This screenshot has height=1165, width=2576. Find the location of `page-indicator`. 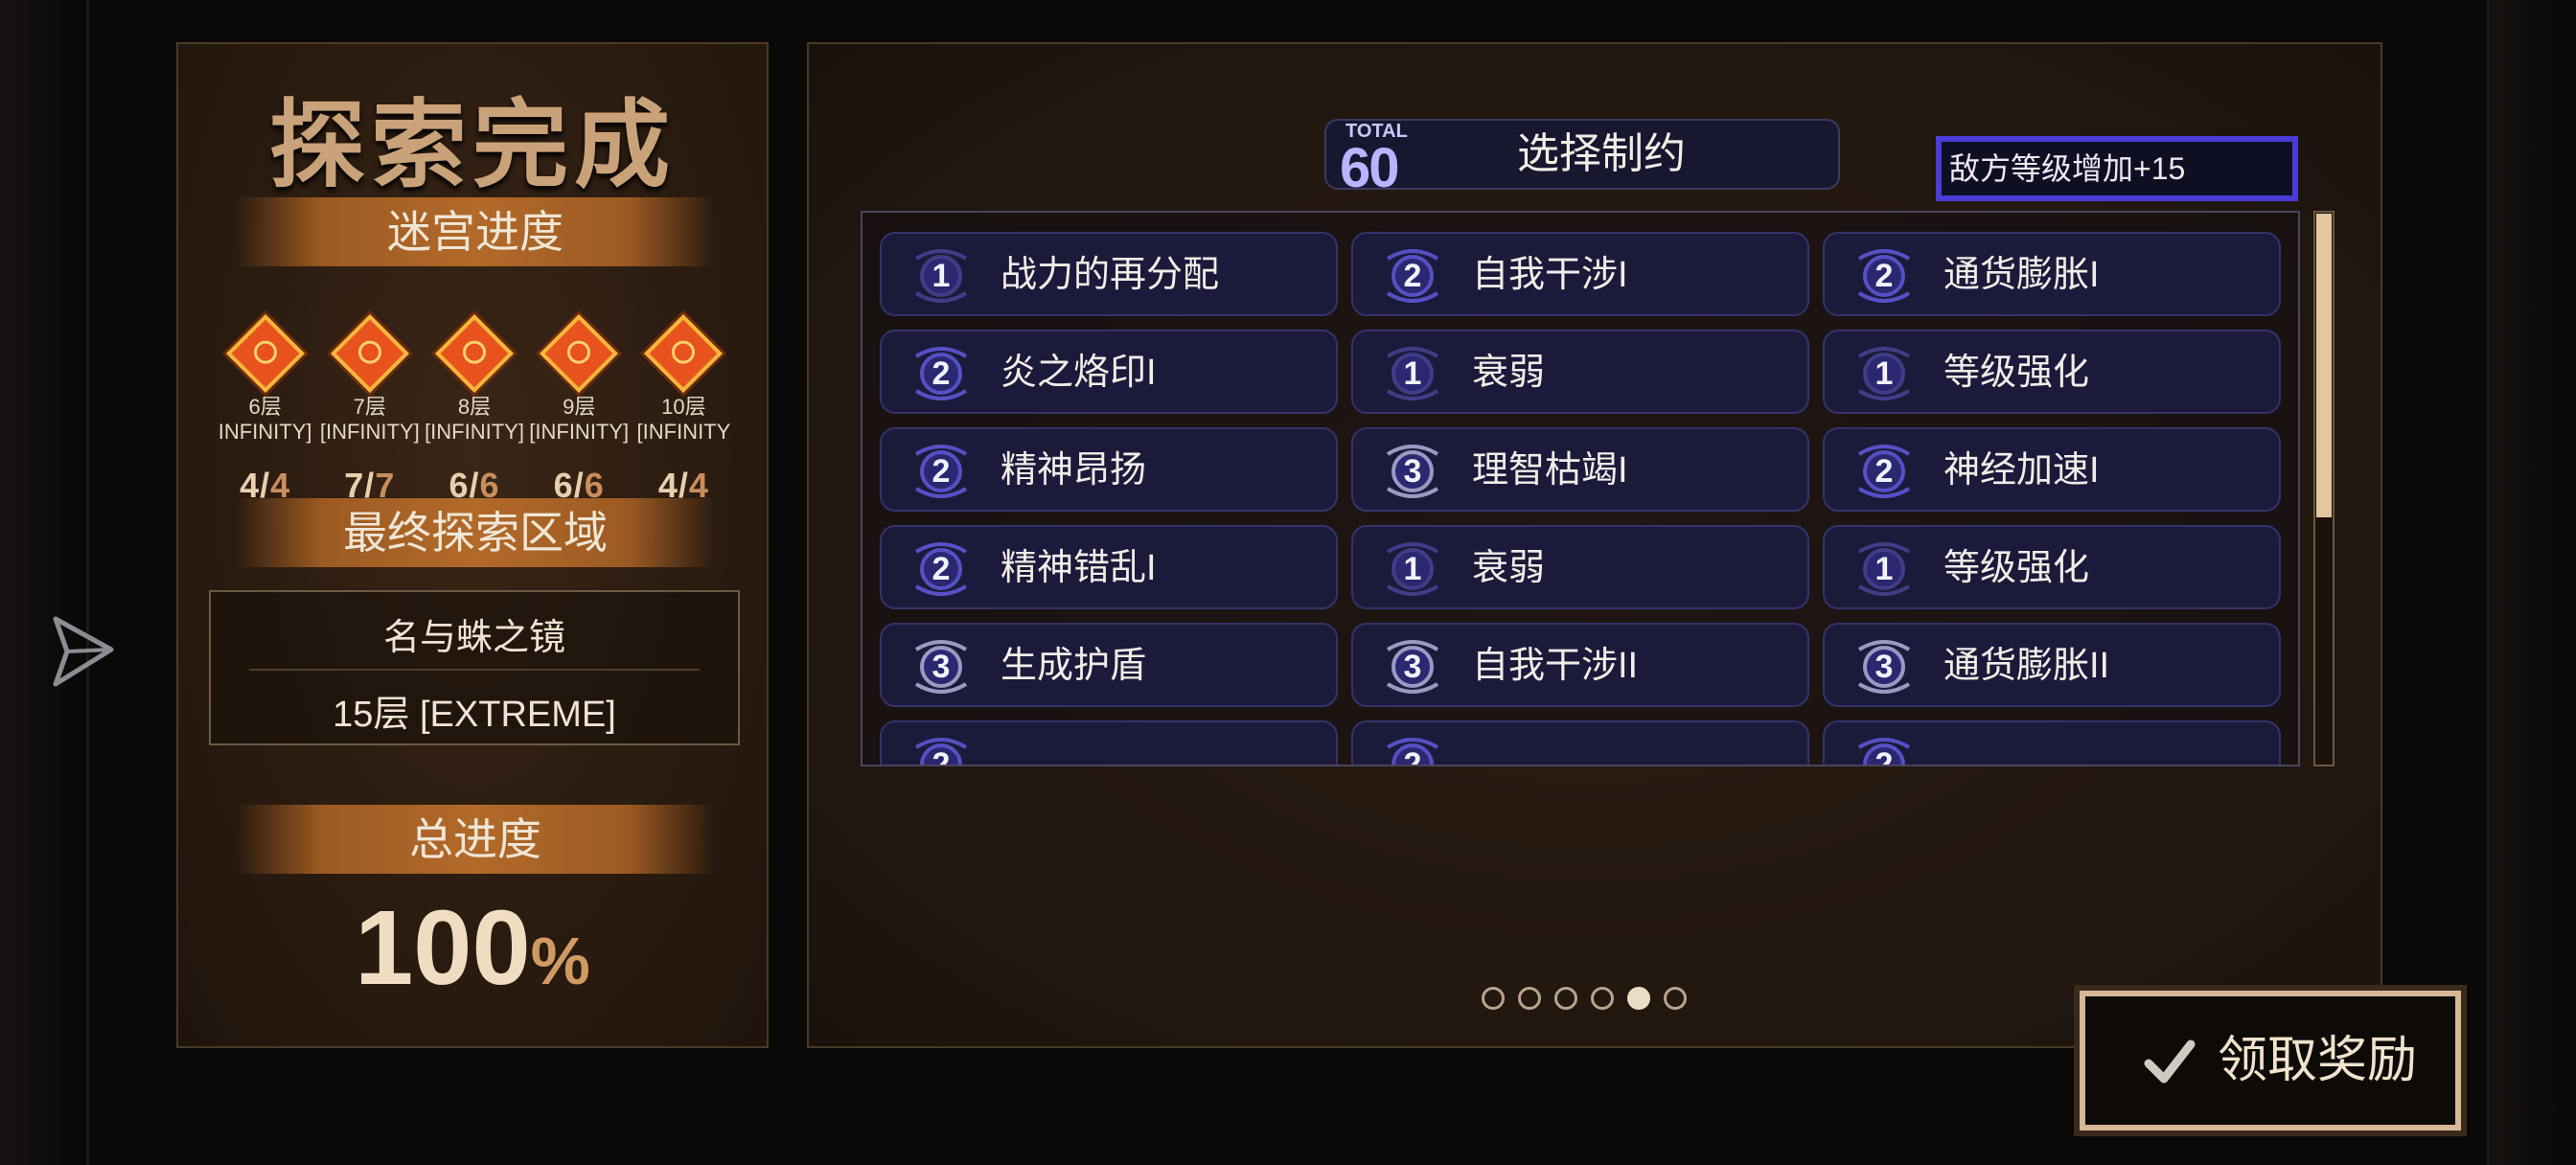

page-indicator is located at coordinates (1584, 999).